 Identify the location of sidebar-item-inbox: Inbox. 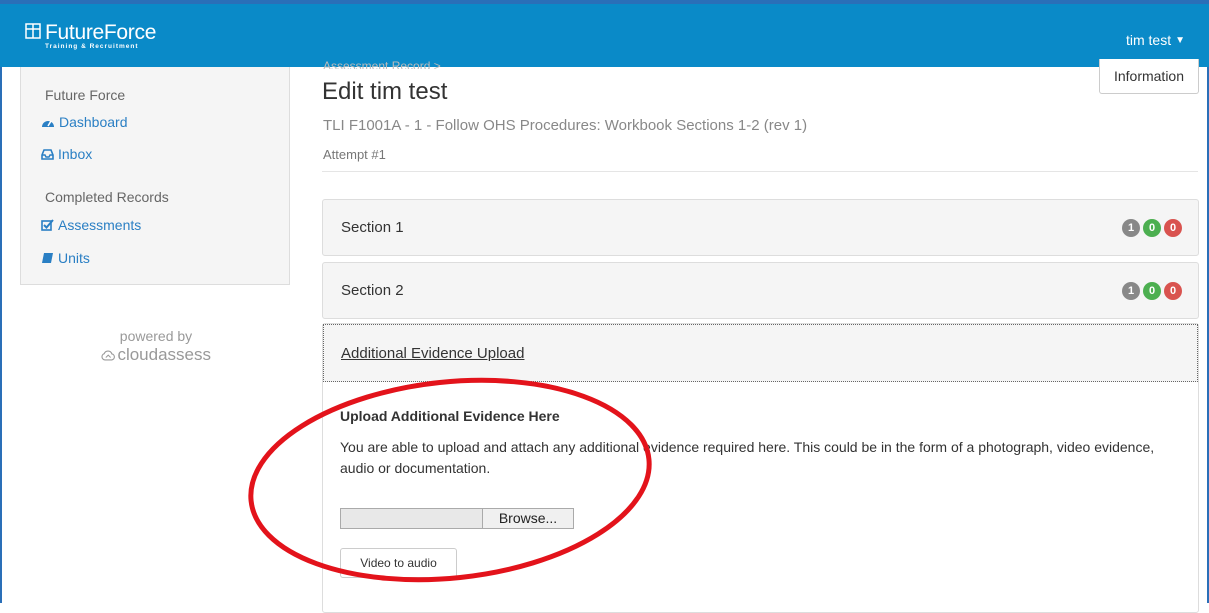
(66, 154).